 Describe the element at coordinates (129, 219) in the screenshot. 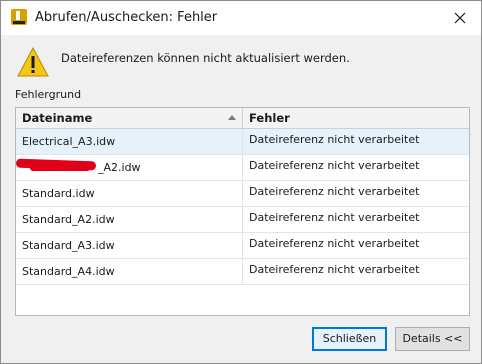

I see `filename-cell: Standard_A2.idw` at that location.